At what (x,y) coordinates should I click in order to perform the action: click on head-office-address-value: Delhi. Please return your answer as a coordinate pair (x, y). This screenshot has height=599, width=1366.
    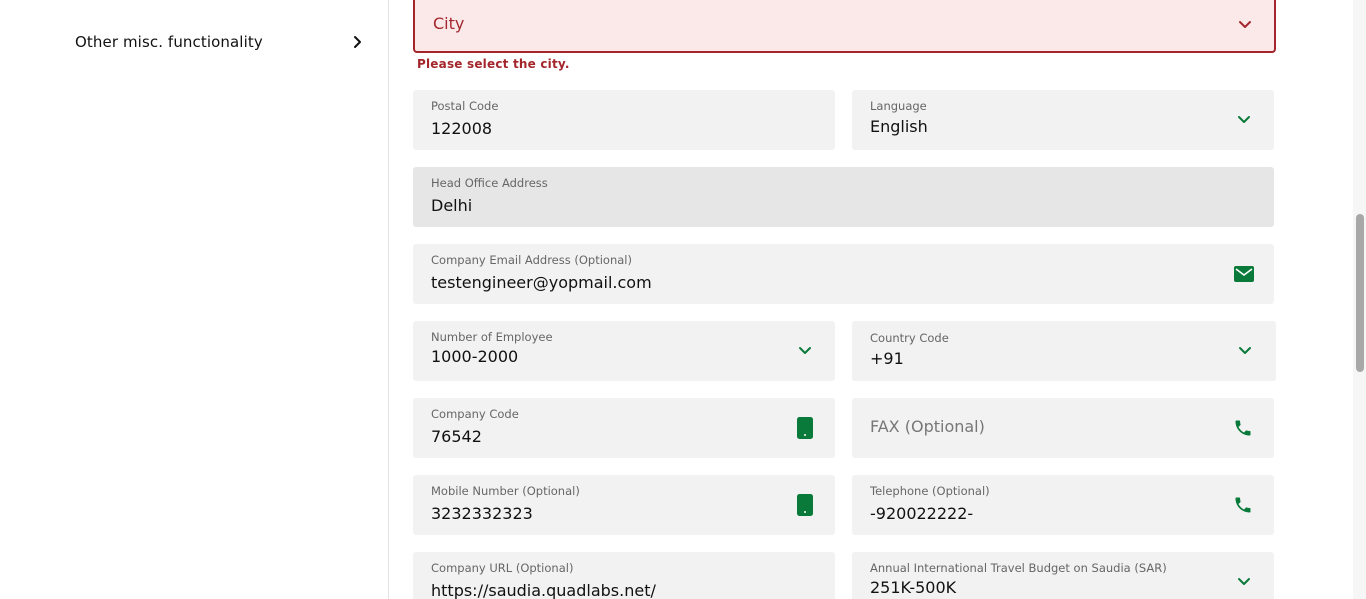
    Looking at the image, I should click on (452, 205).